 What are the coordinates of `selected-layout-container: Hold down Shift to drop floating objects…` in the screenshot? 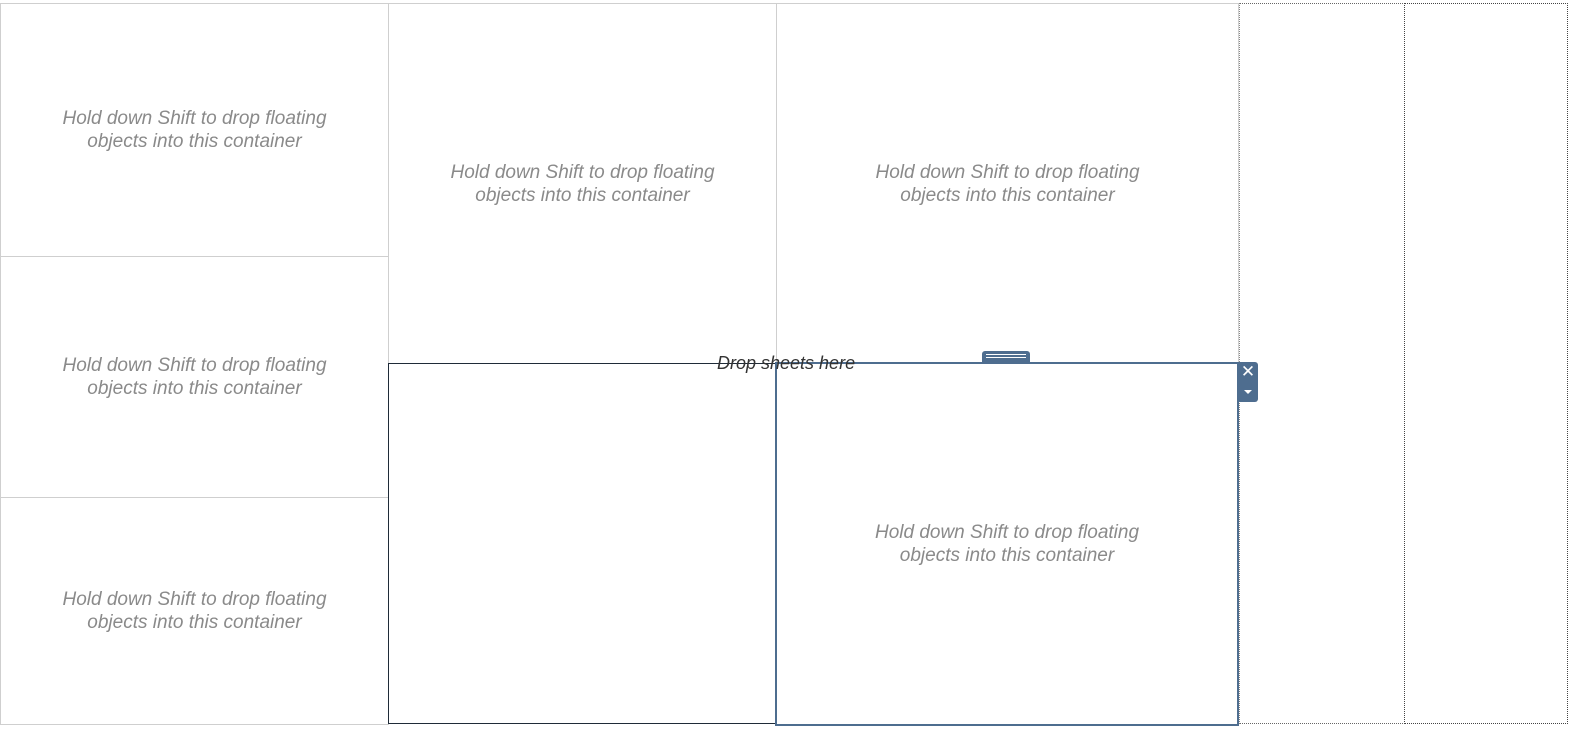 It's located at (1007, 544).